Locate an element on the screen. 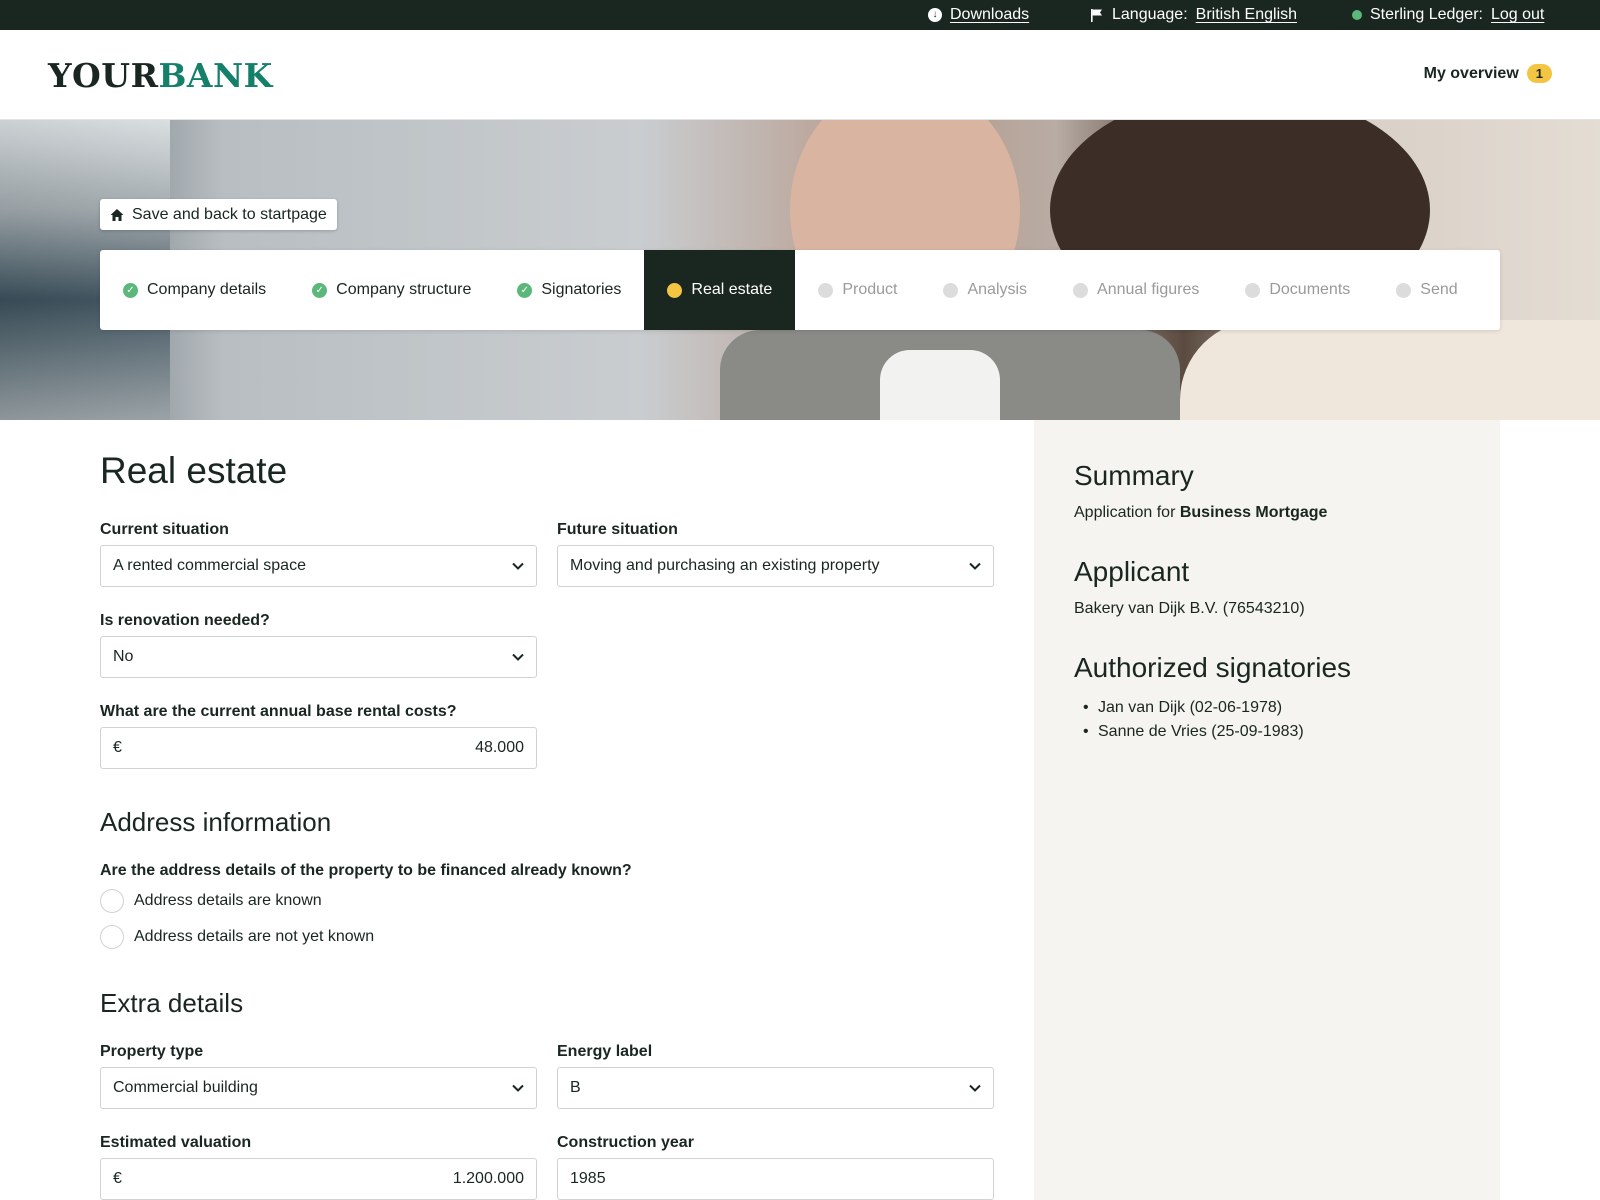 This screenshot has height=1200, width=1600. address-section-title: Address information is located at coordinates (216, 822).